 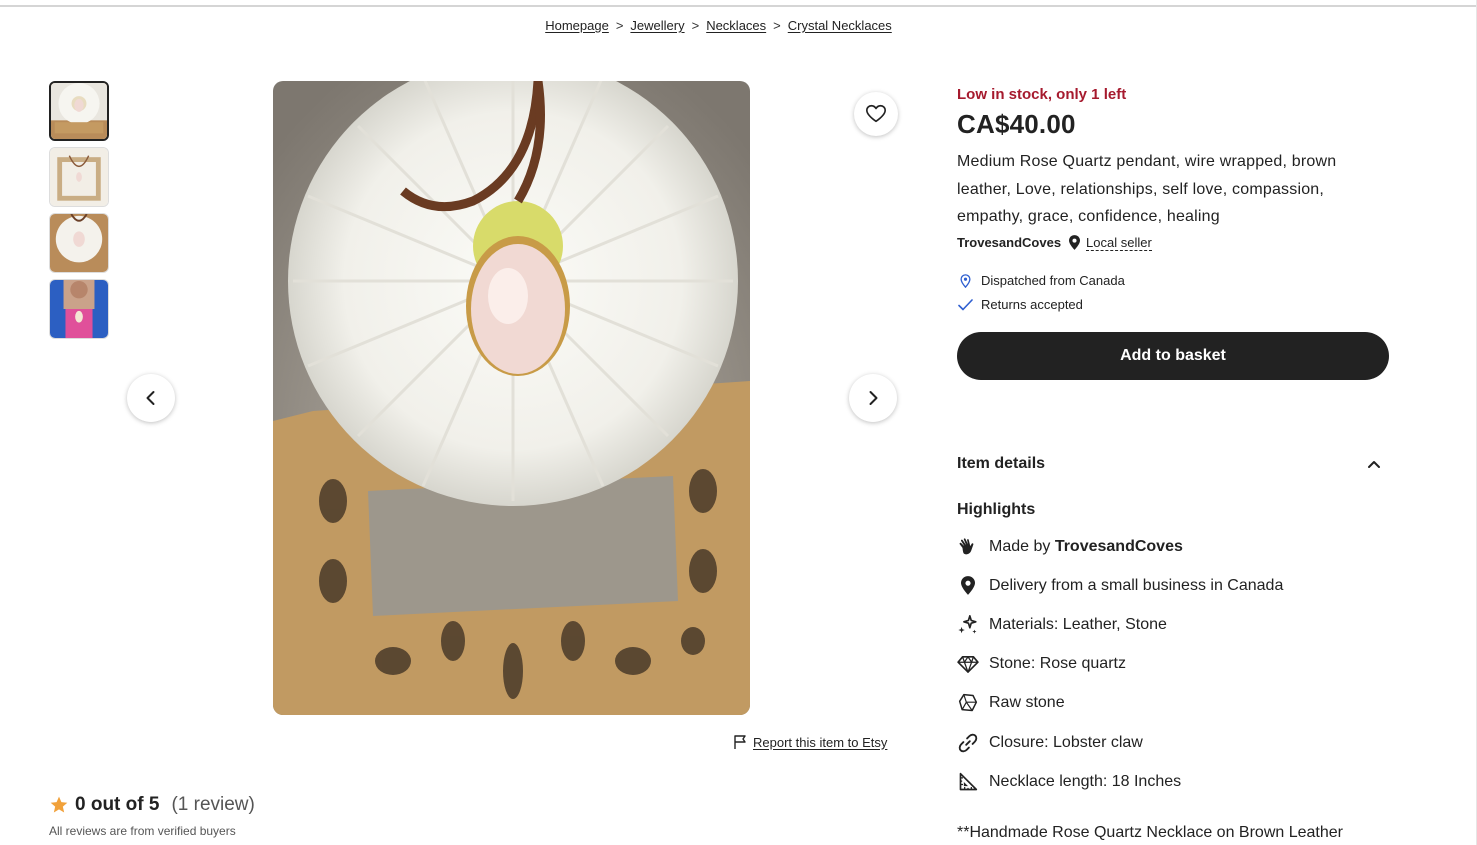 I want to click on ruler-icon, so click(x=968, y=782).